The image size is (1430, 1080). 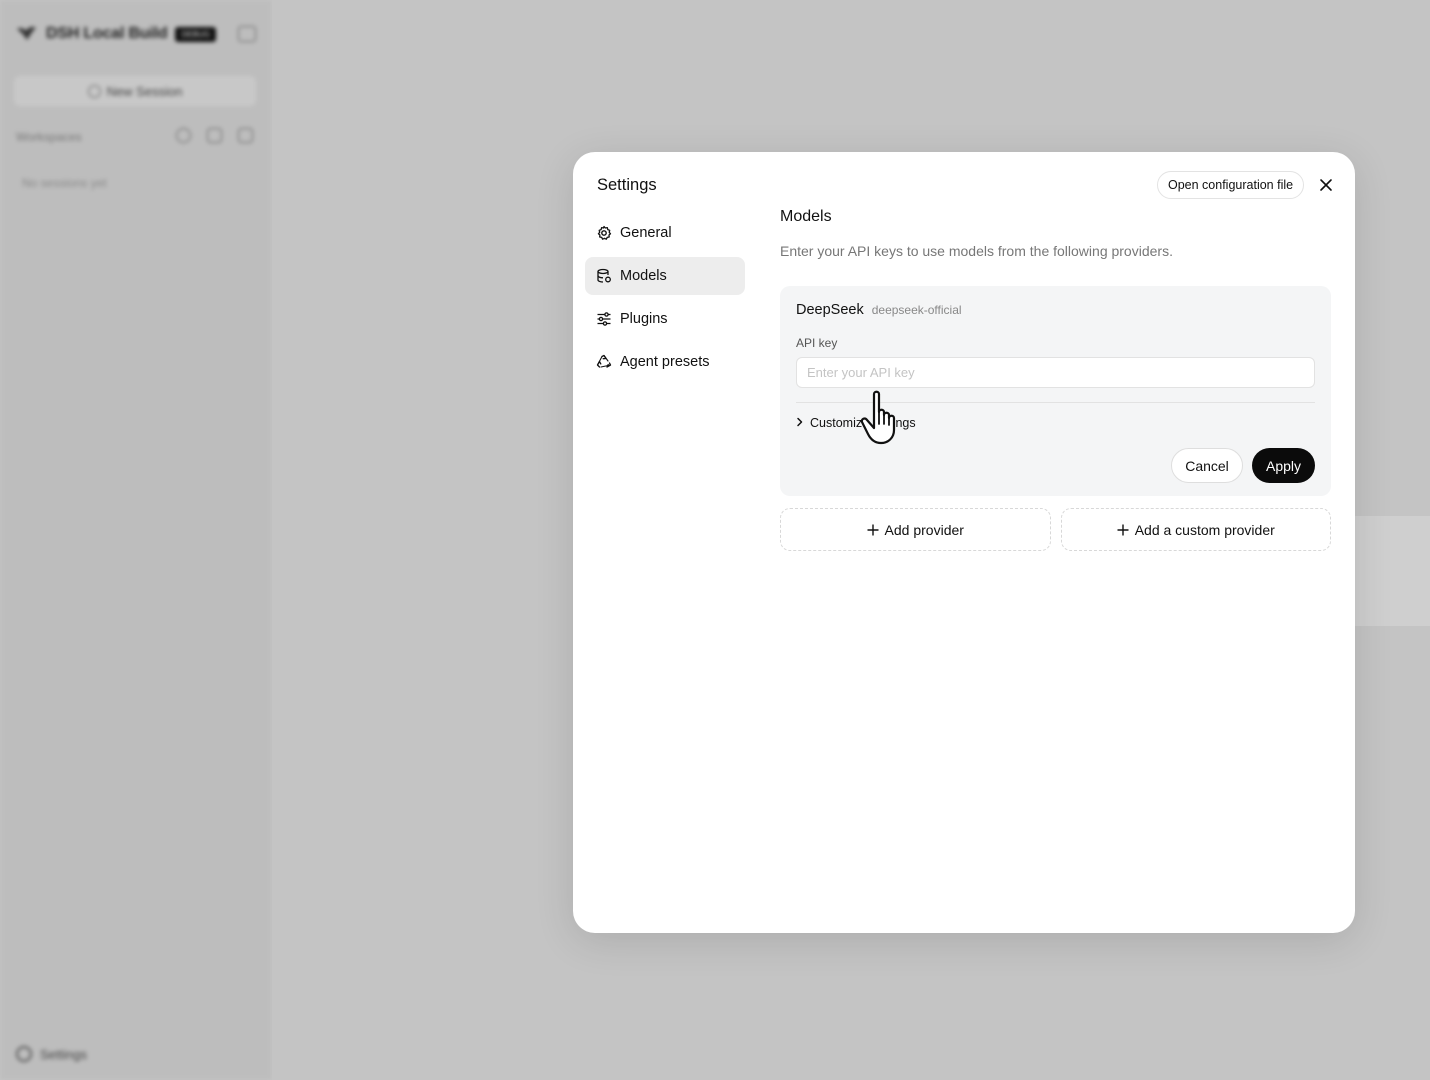 I want to click on provider-name: DeepSeek, so click(x=830, y=310).